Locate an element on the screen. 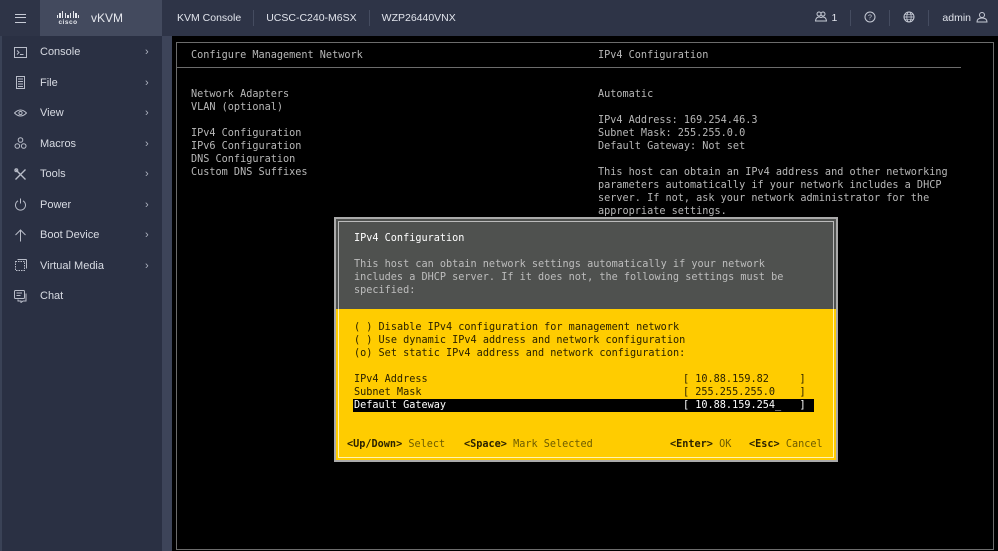 The width and height of the screenshot is (998, 551). user-menu: admin is located at coordinates (963, 18).